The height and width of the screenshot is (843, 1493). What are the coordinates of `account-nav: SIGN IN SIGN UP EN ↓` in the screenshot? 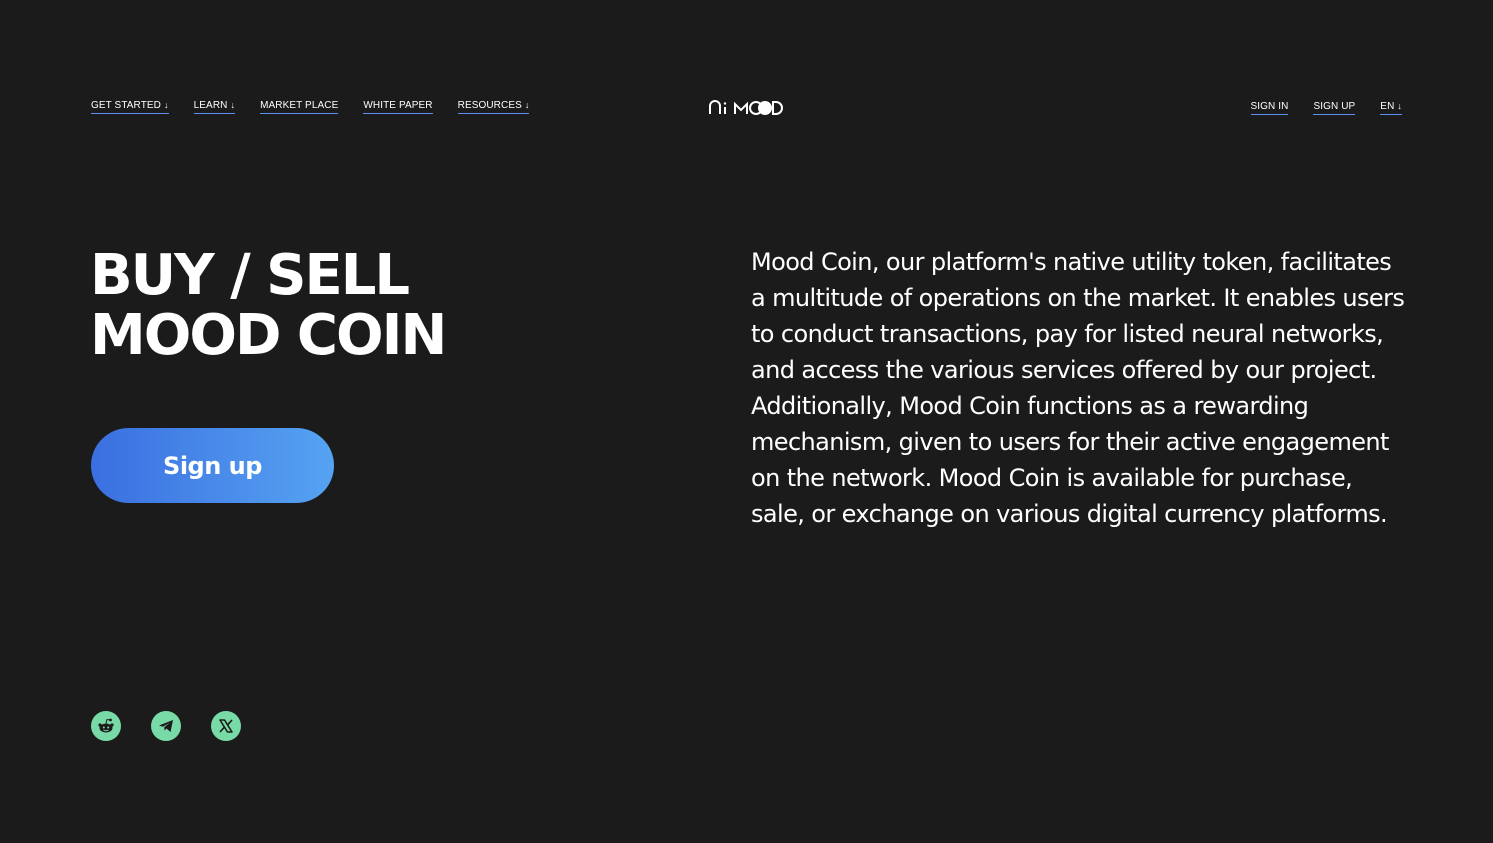 It's located at (1314, 107).